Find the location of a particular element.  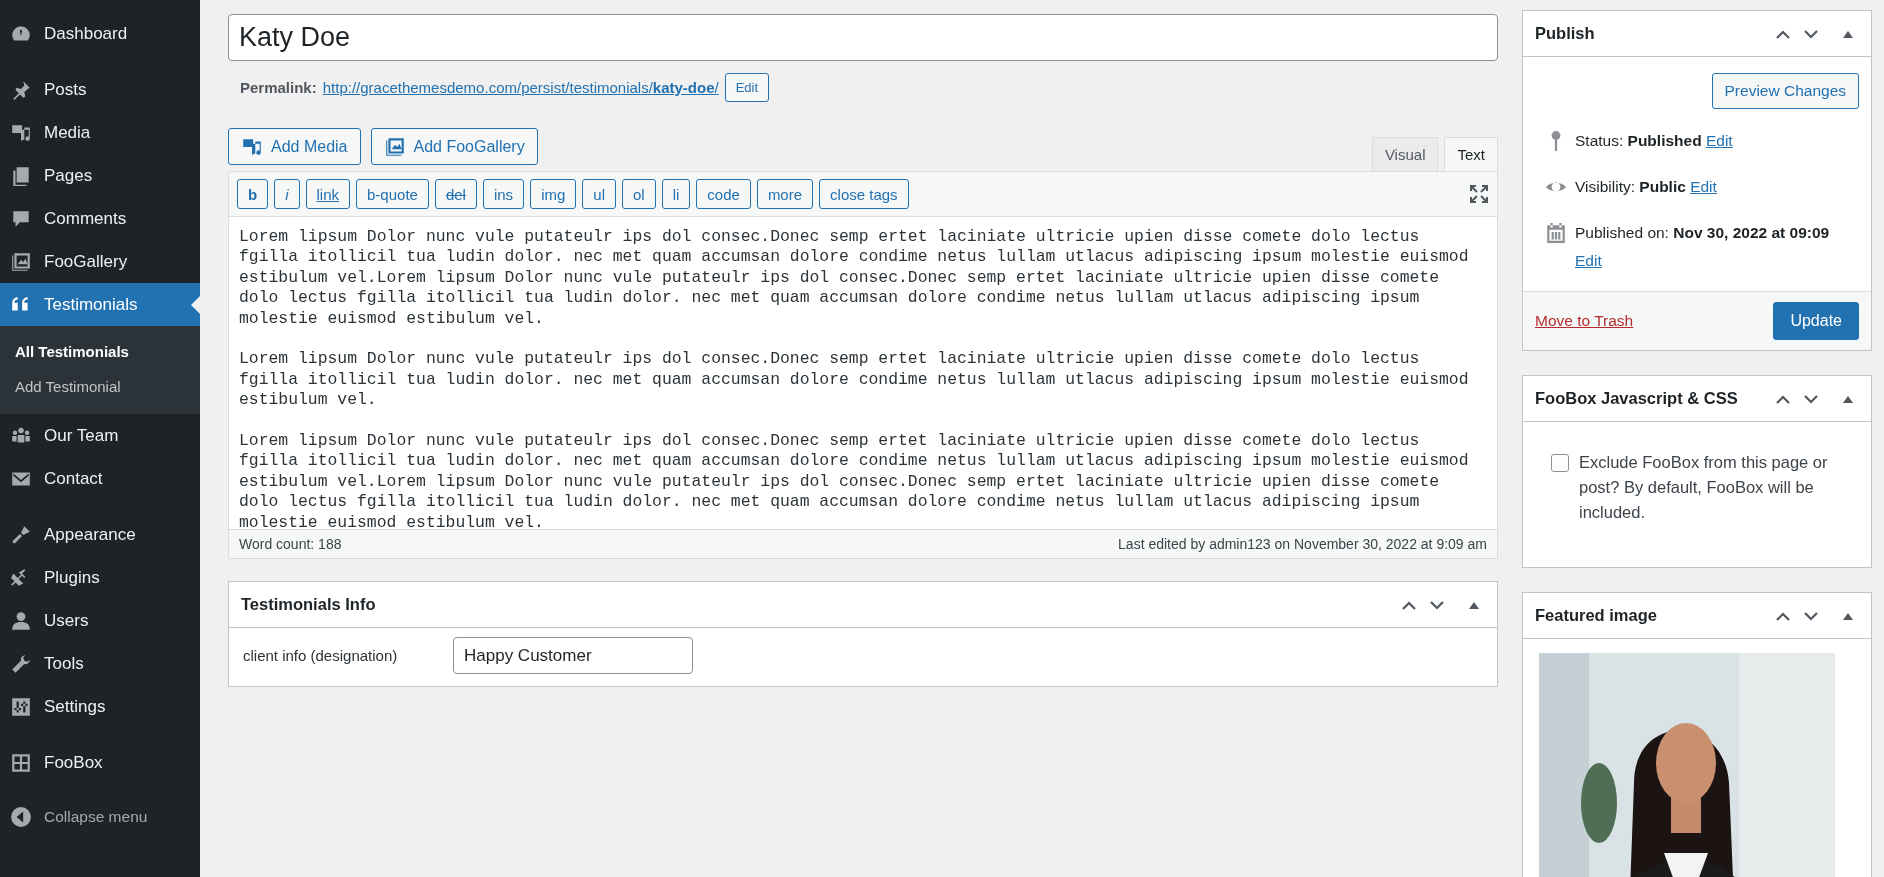

collapse-menu-button: Collapse menu is located at coordinates (100, 817).